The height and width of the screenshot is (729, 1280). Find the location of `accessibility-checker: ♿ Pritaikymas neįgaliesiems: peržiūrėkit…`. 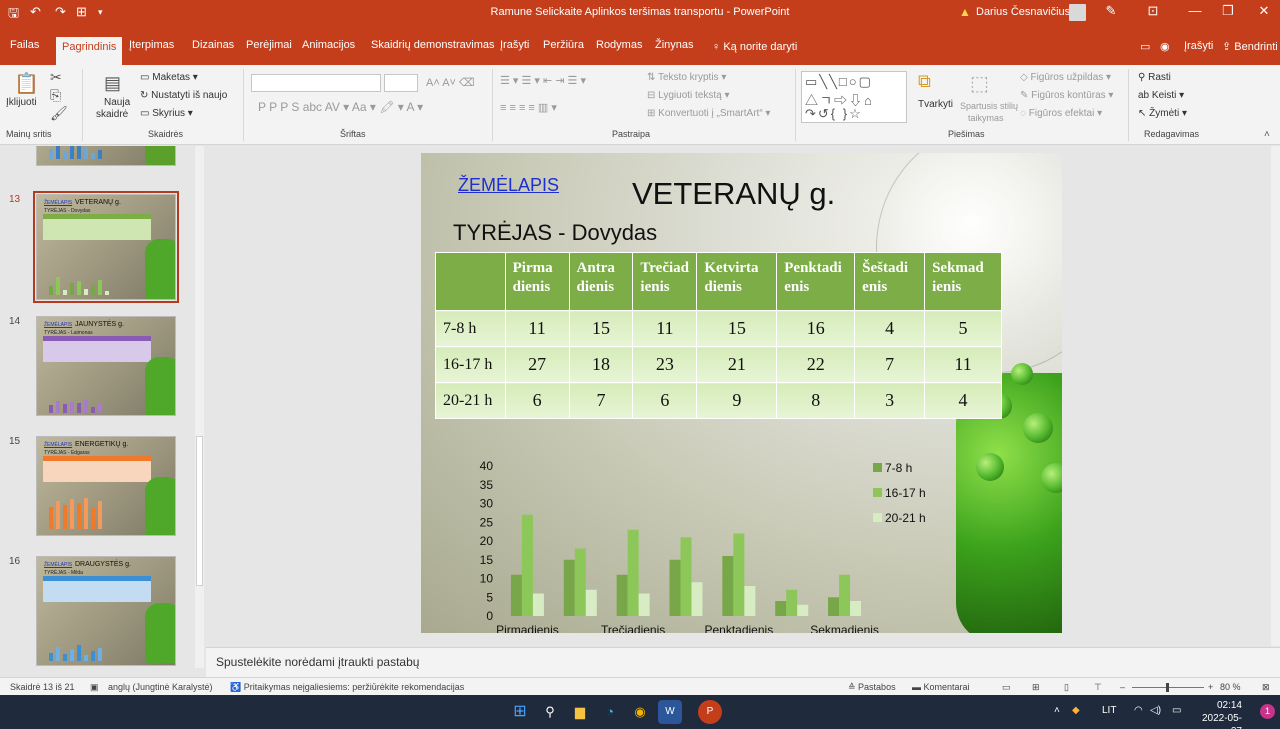

accessibility-checker: ♿ Pritaikymas neįgaliesiems: peržiūrėkit… is located at coordinates (347, 687).